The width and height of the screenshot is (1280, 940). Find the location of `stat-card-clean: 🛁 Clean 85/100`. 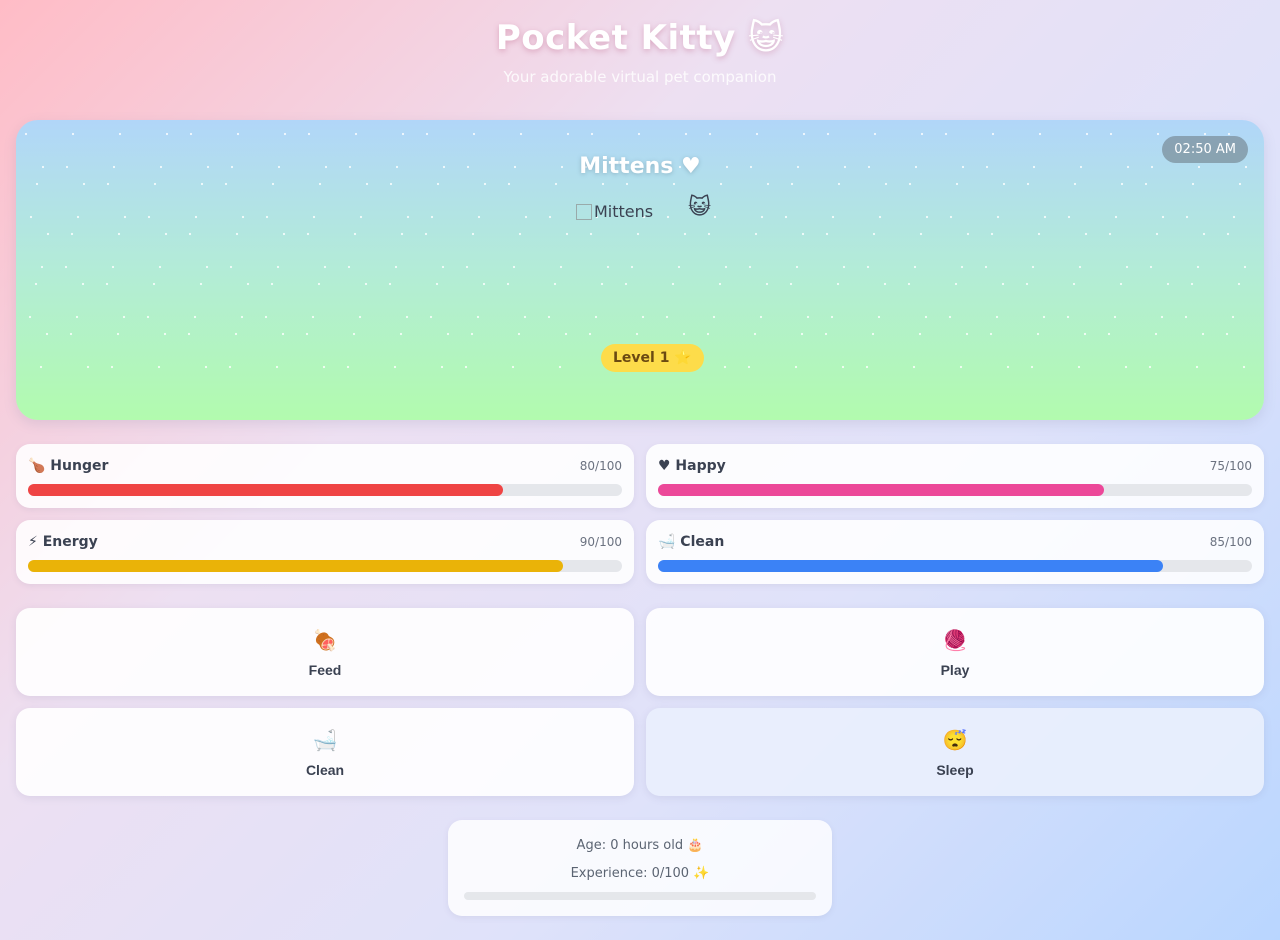

stat-card-clean: 🛁 Clean 85/100 is located at coordinates (955, 552).